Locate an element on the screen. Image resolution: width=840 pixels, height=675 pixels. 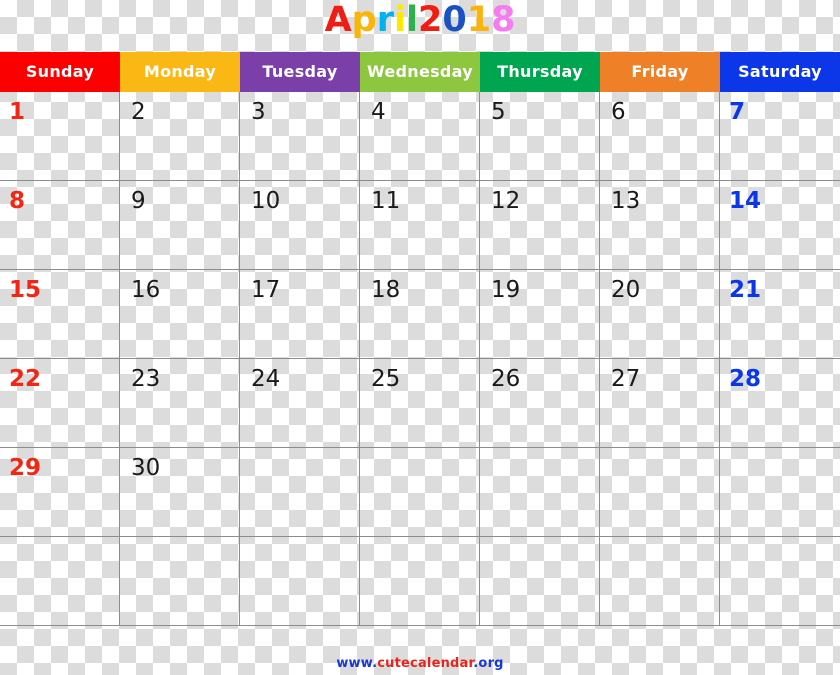
calendar-week-row: 1 2 3 4 5 6 7 is located at coordinates (420, 136).